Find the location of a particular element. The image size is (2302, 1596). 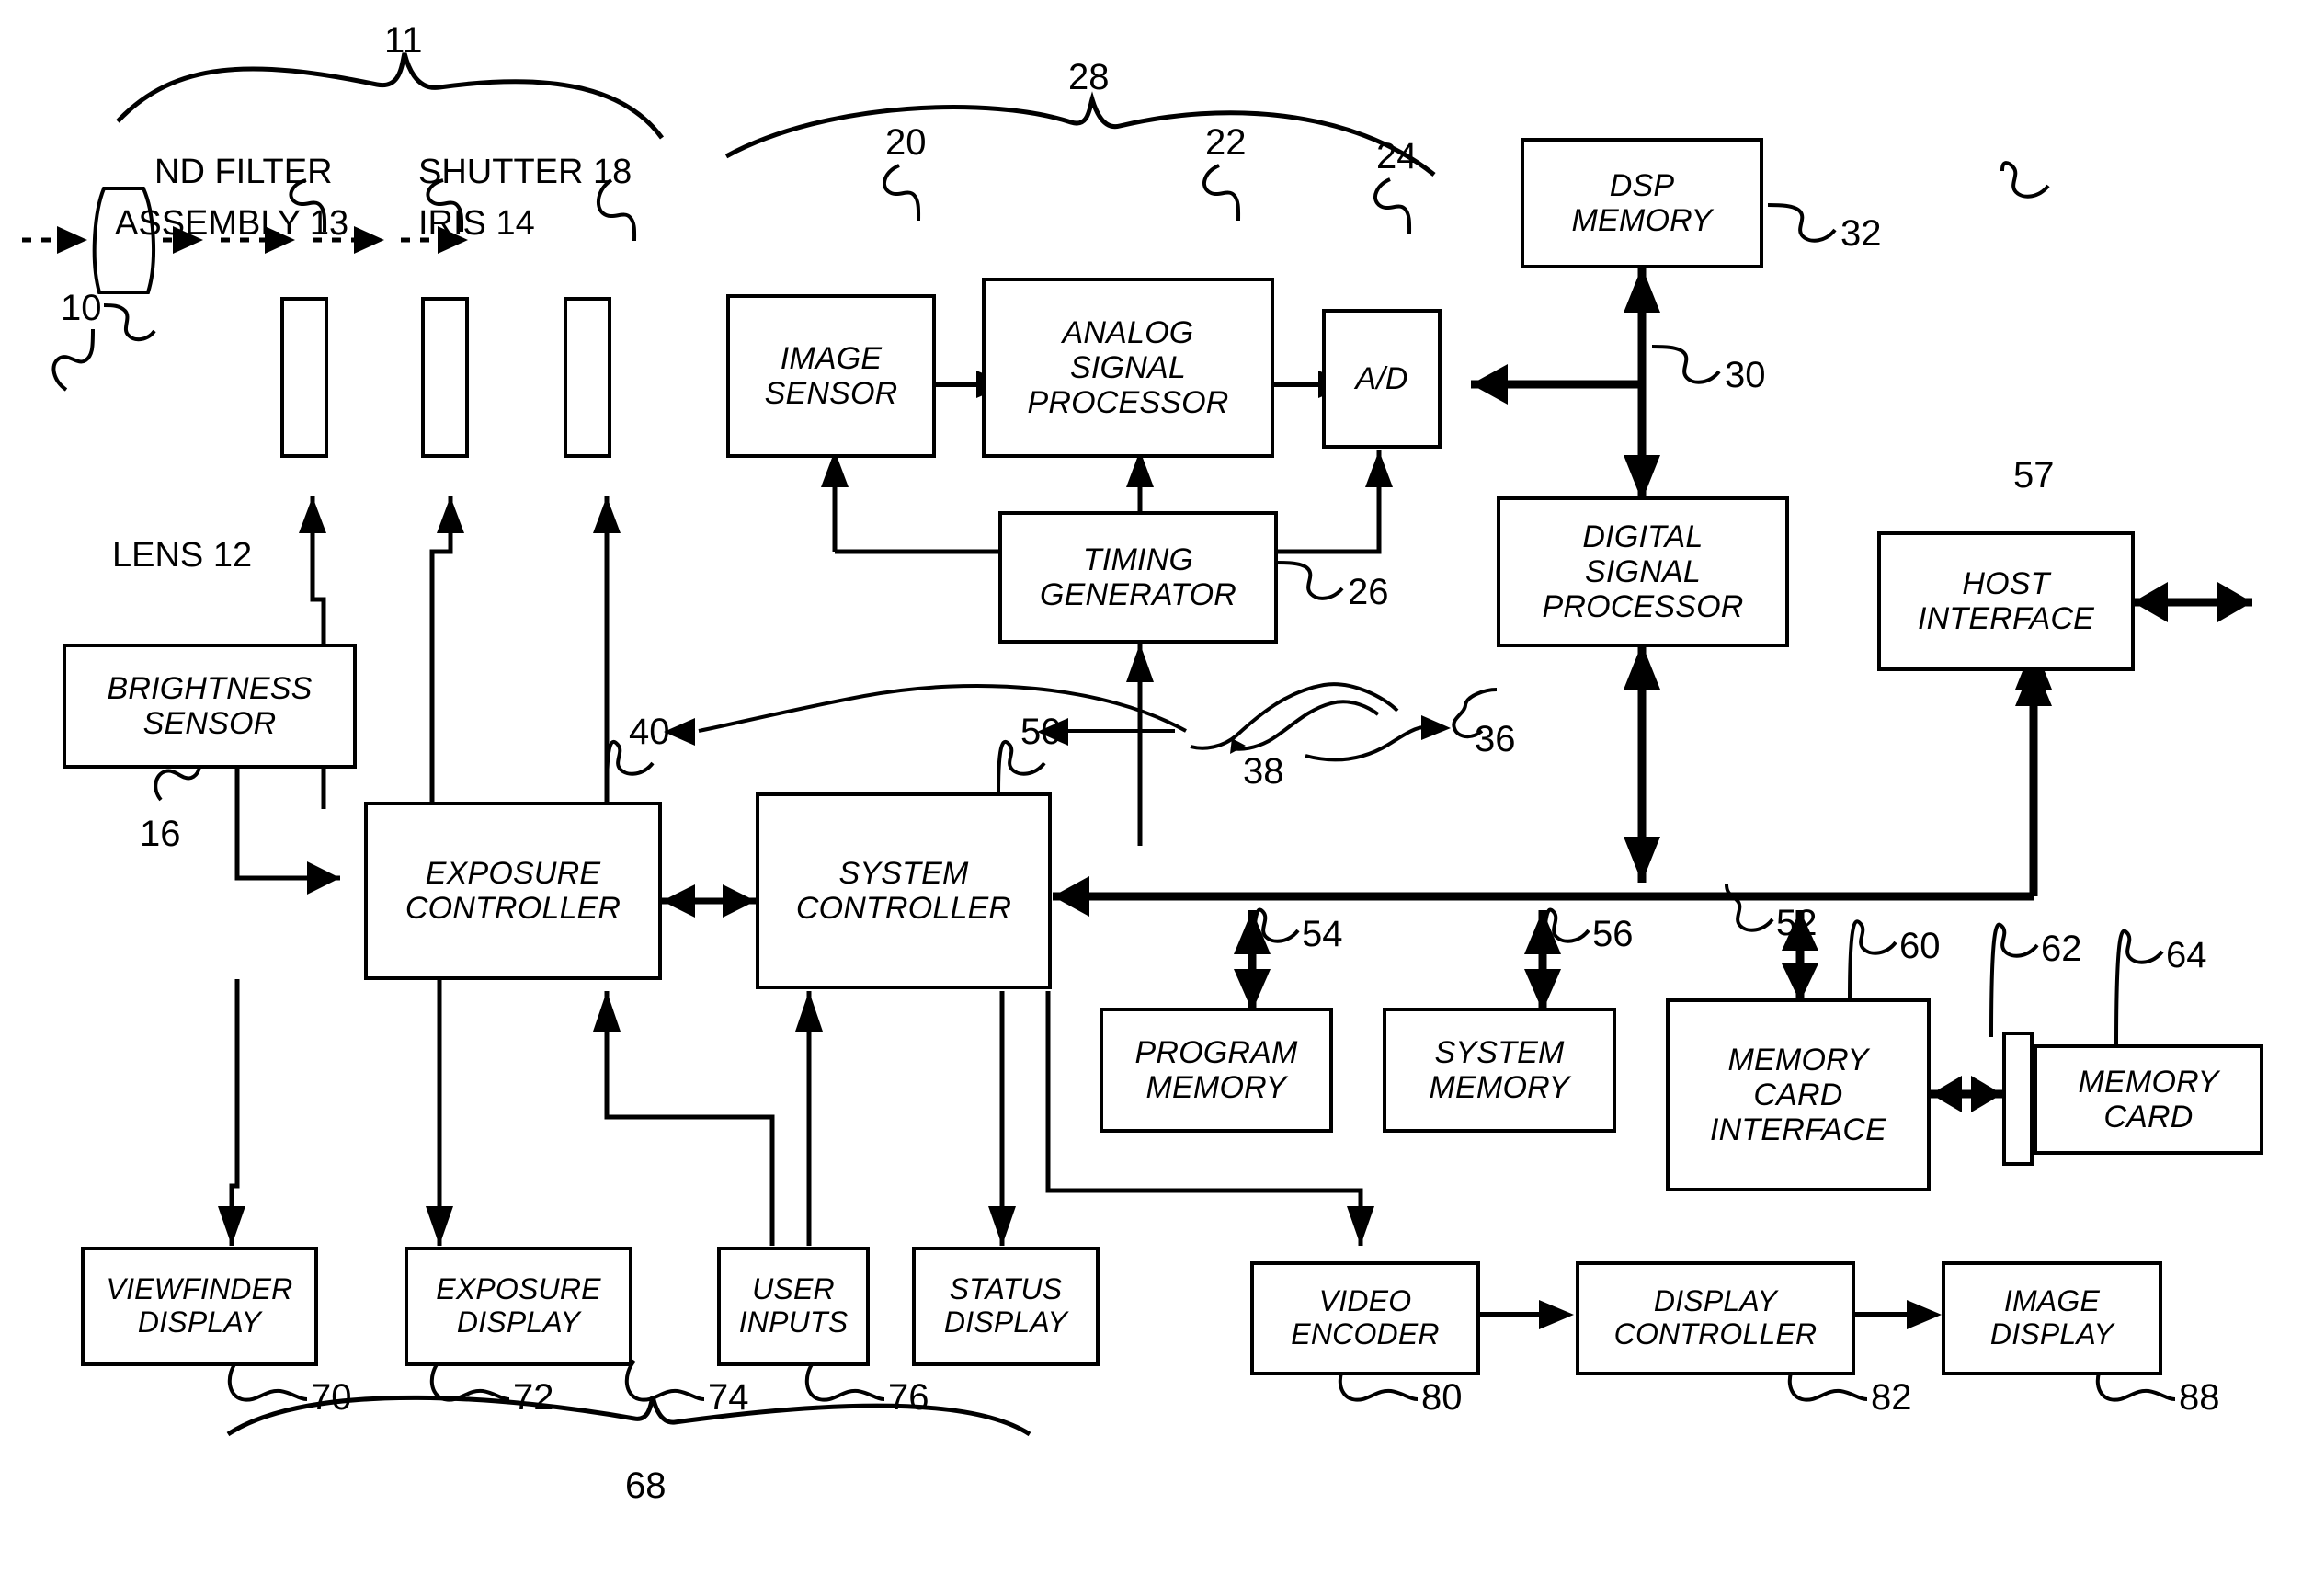

block-exposure-controller: EXPOSURE CONTROLLER is located at coordinates (513, 891).